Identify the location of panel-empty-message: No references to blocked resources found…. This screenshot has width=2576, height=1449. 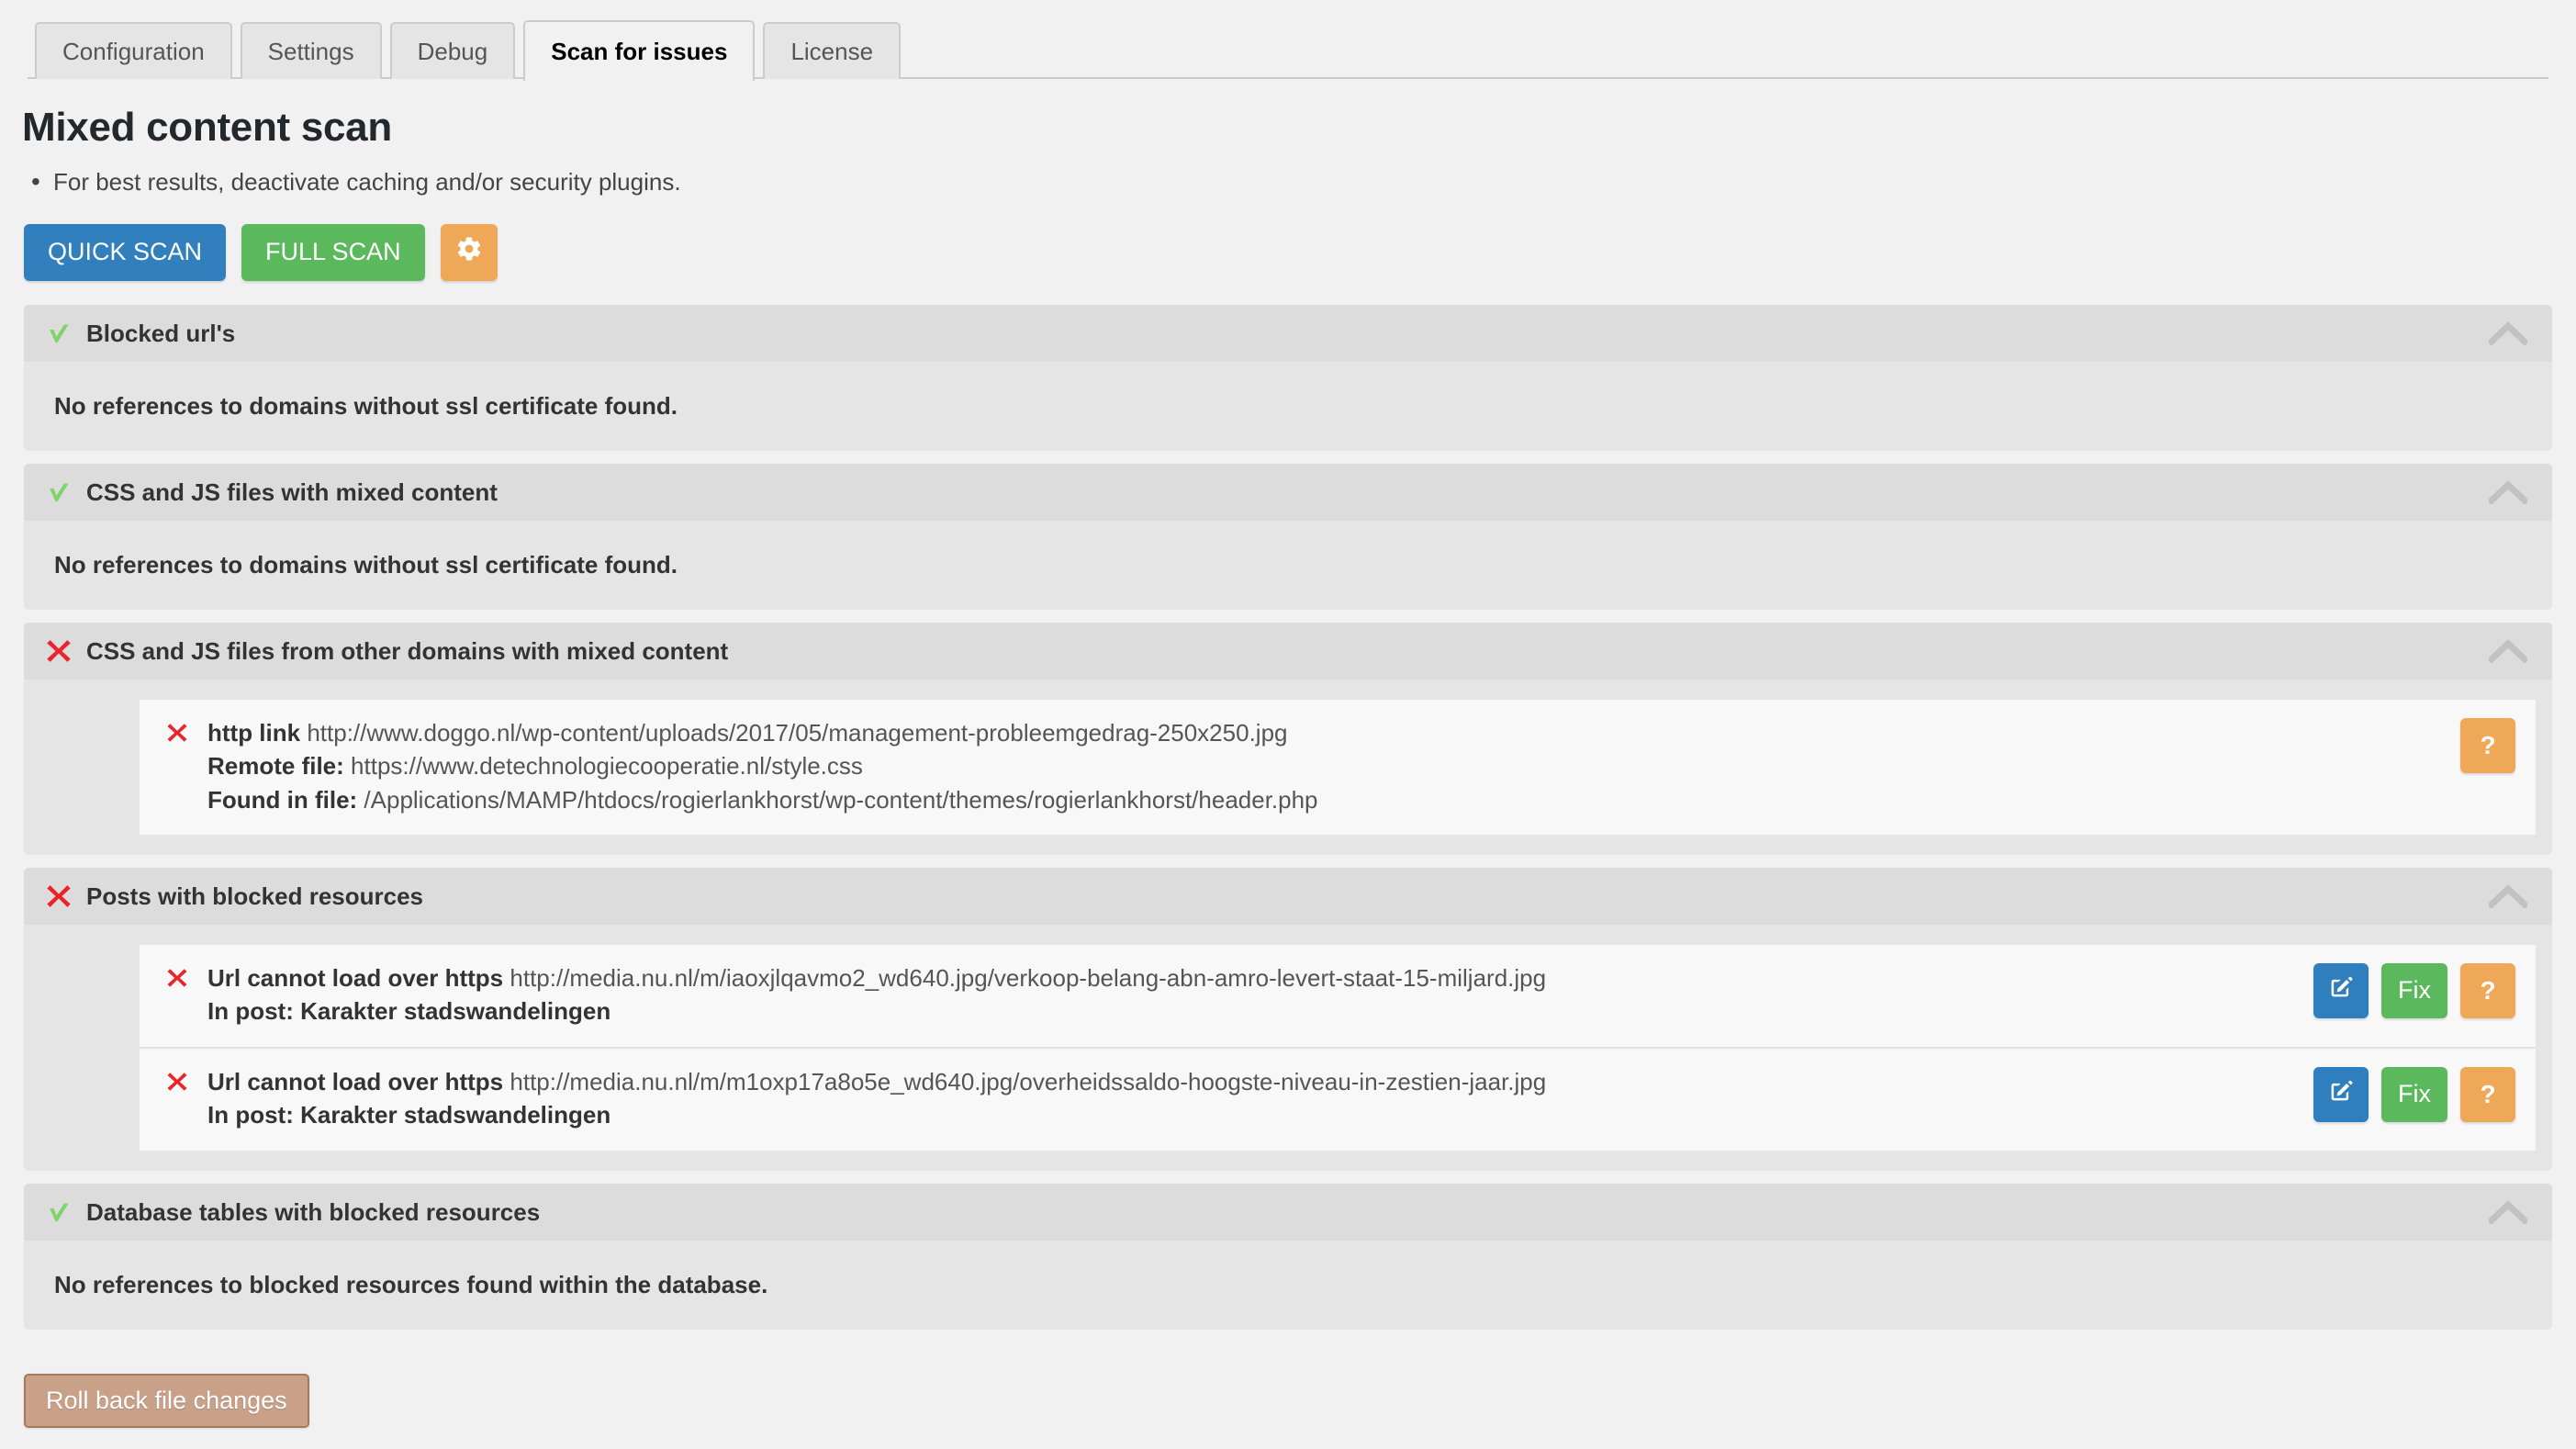
(411, 1284).